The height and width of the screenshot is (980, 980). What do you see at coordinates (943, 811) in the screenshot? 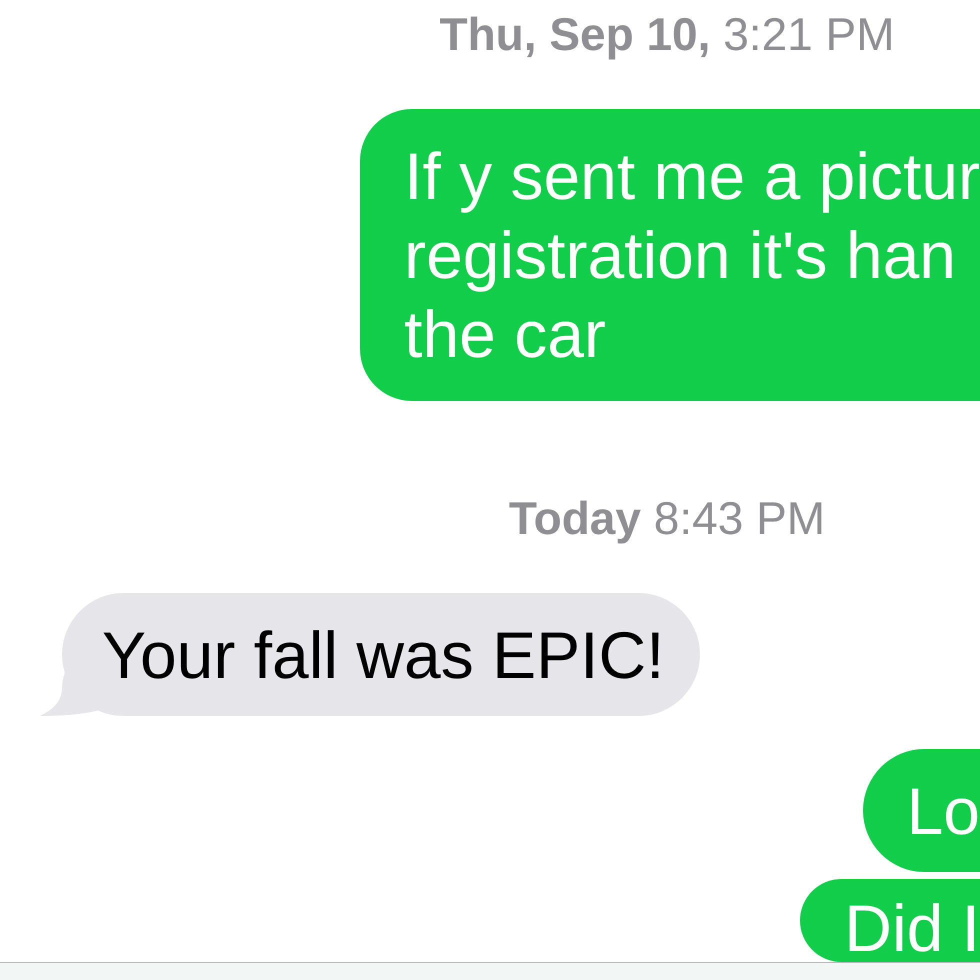
I see `message-text: Lo` at bounding box center [943, 811].